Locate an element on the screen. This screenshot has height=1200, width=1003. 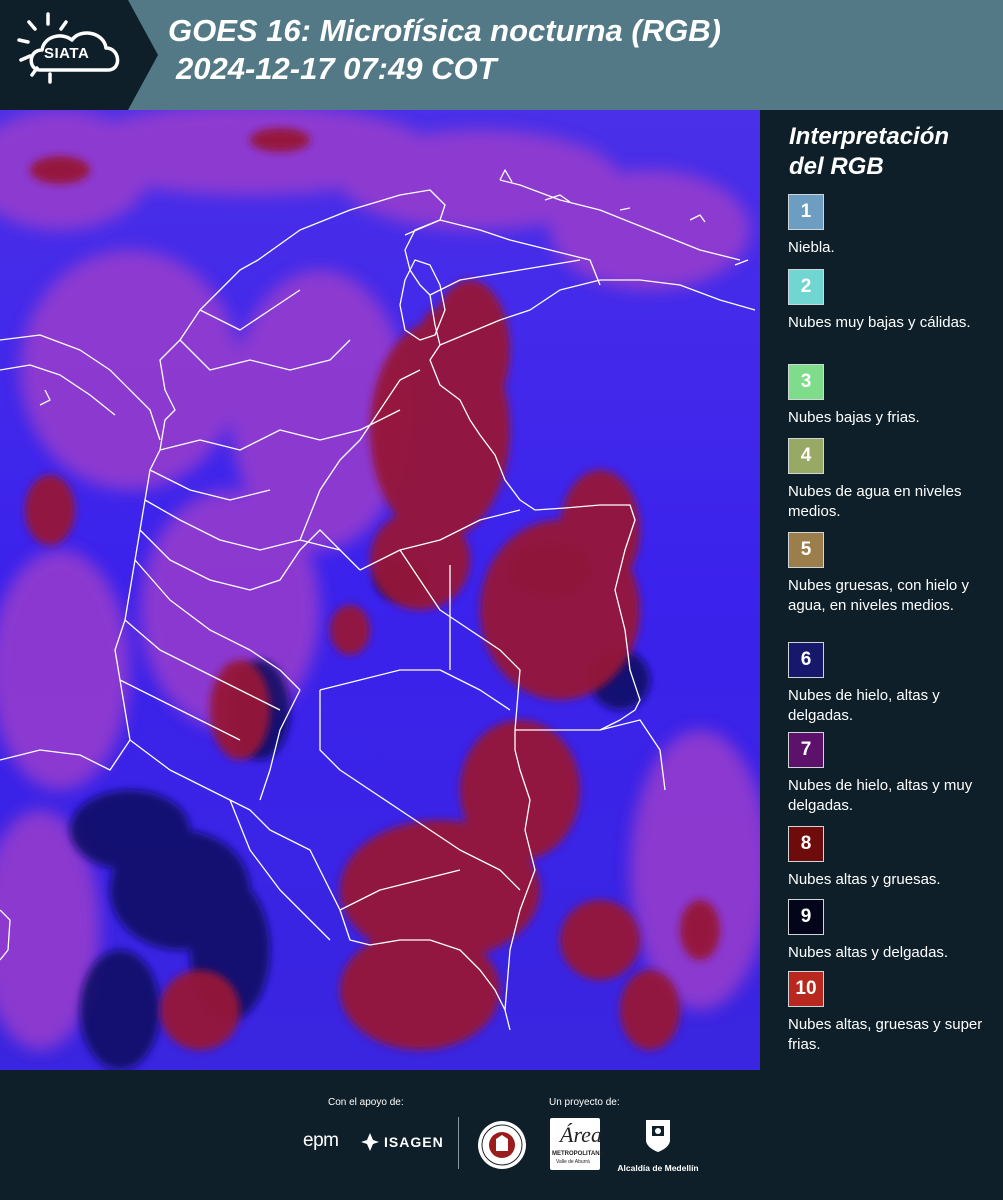
legend-title-line-1: Interpretación is located at coordinates (869, 136).